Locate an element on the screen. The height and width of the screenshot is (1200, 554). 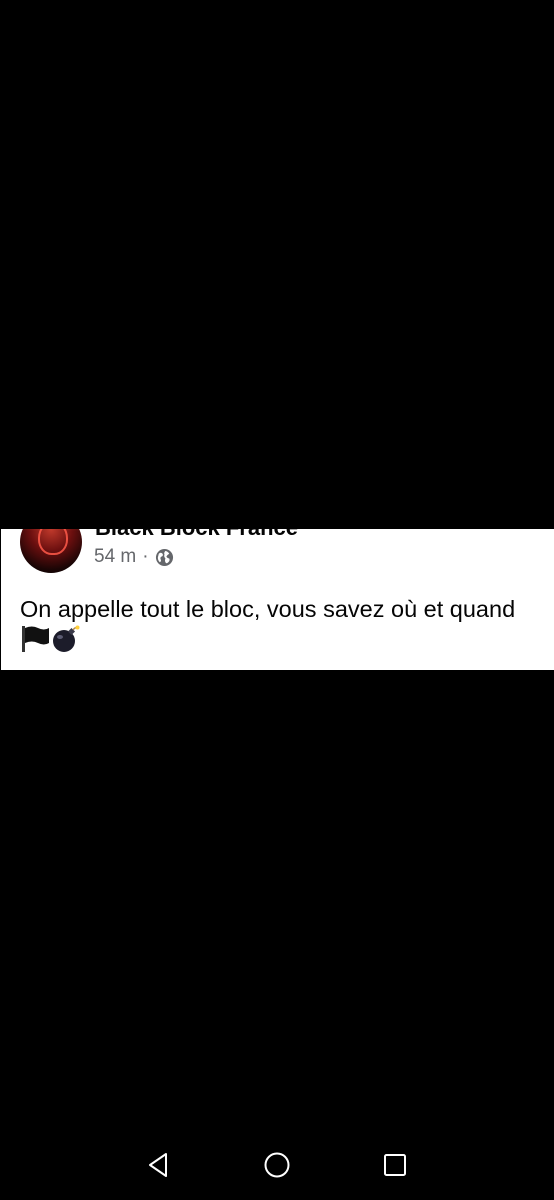
black-flag-icon is located at coordinates (35, 639).